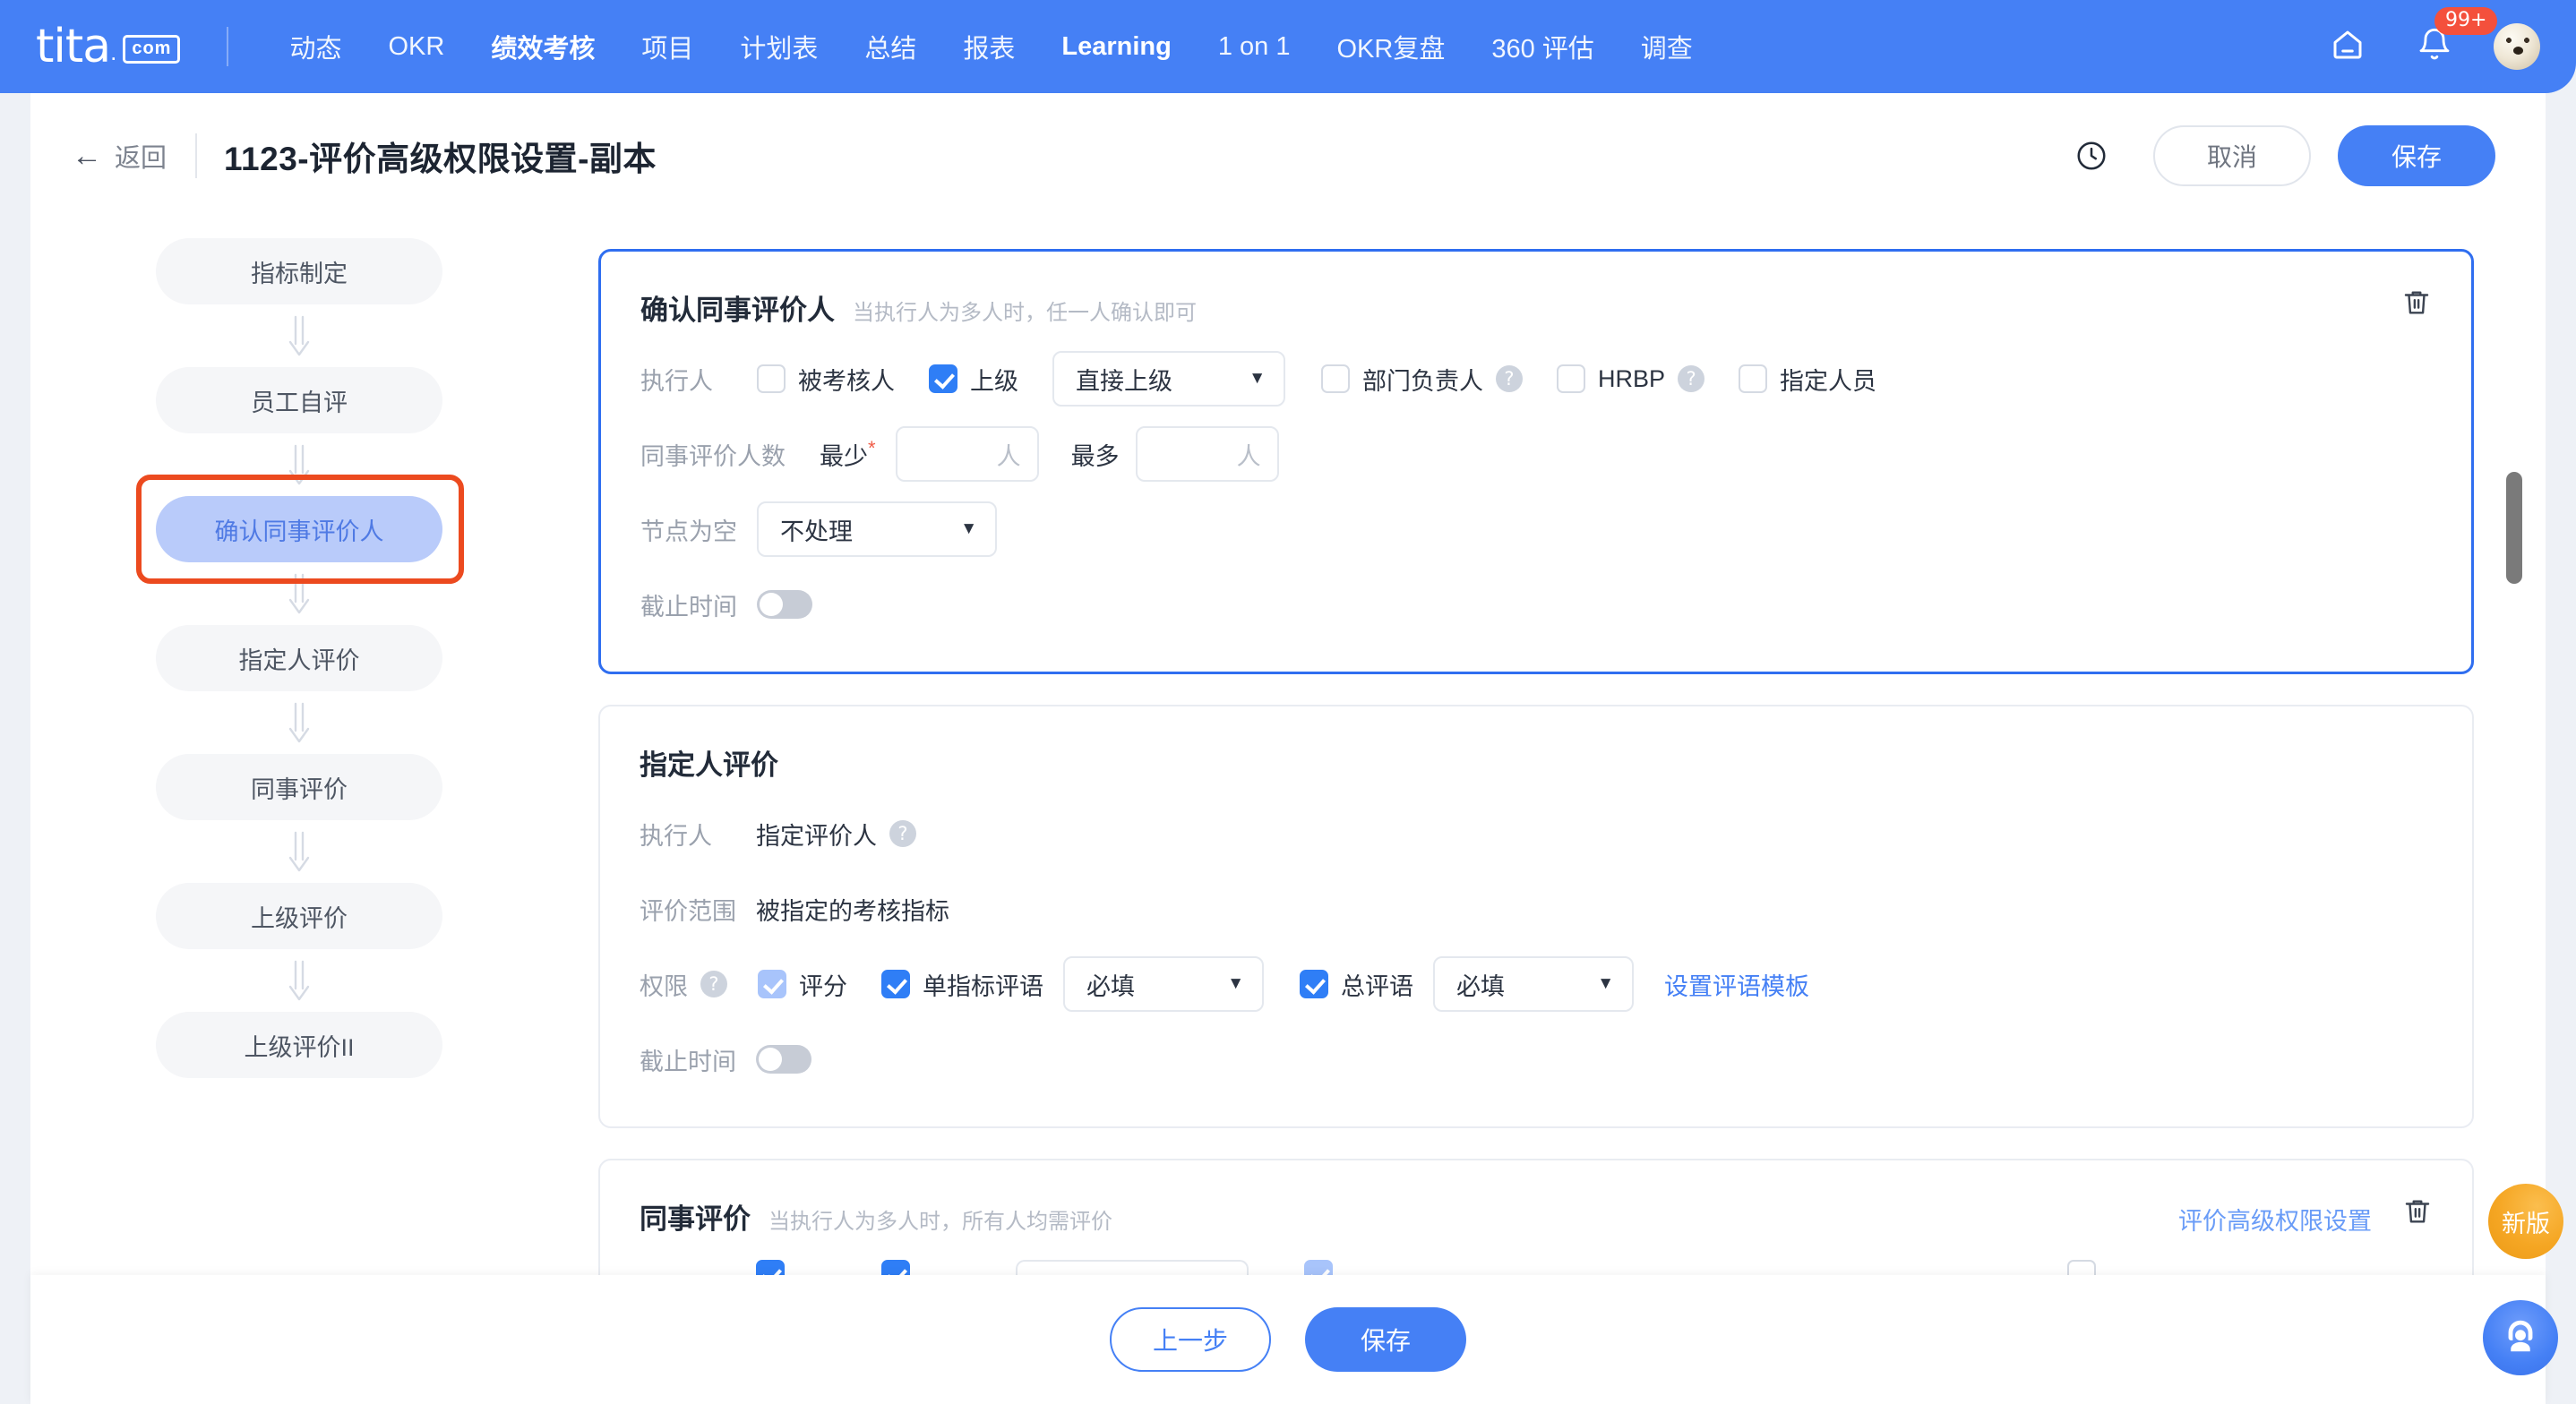 This screenshot has height=1404, width=2576. I want to click on support-fab, so click(2520, 1337).